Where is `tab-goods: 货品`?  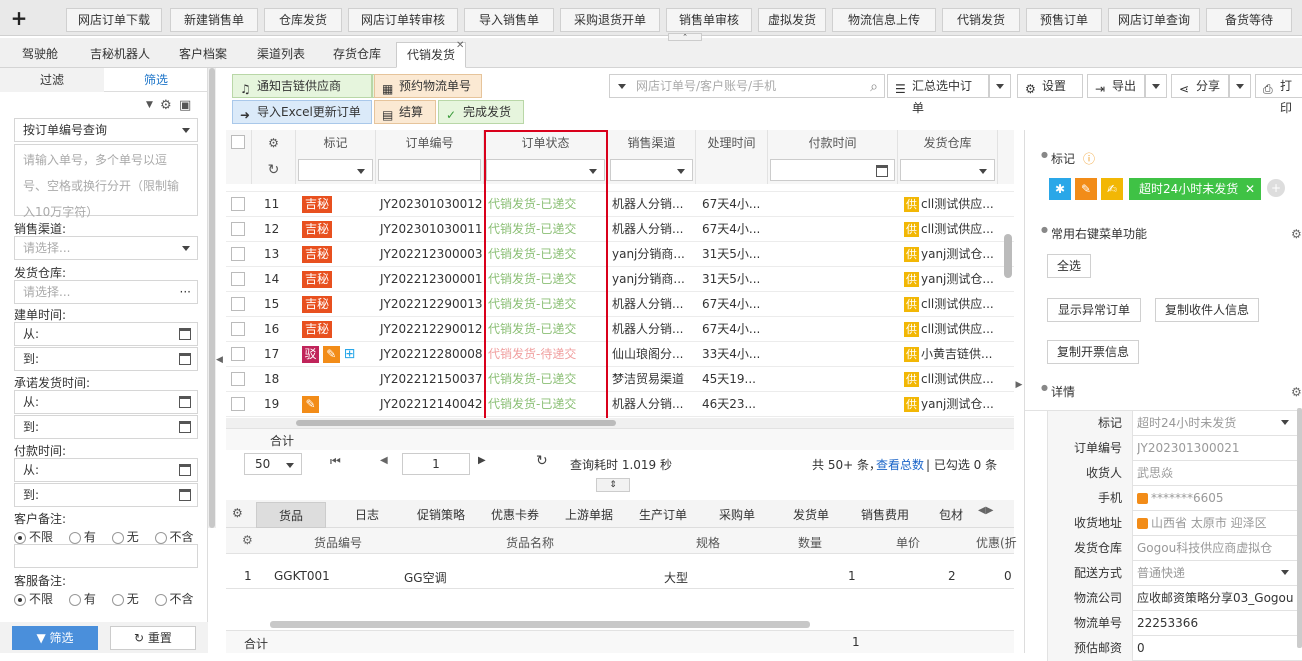 tab-goods: 货品 is located at coordinates (291, 515).